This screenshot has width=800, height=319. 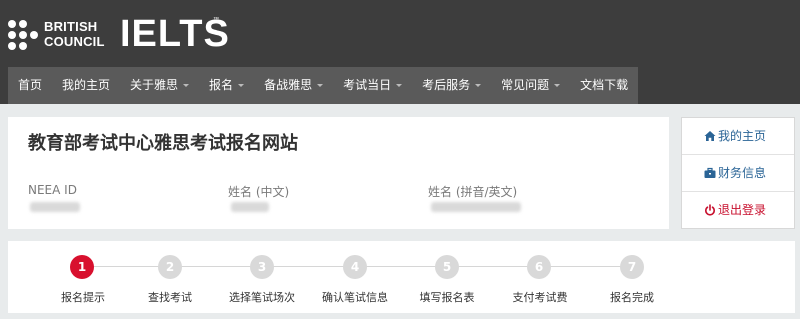 I want to click on nav-item-about-ielts: 关于雅思, so click(x=159, y=85).